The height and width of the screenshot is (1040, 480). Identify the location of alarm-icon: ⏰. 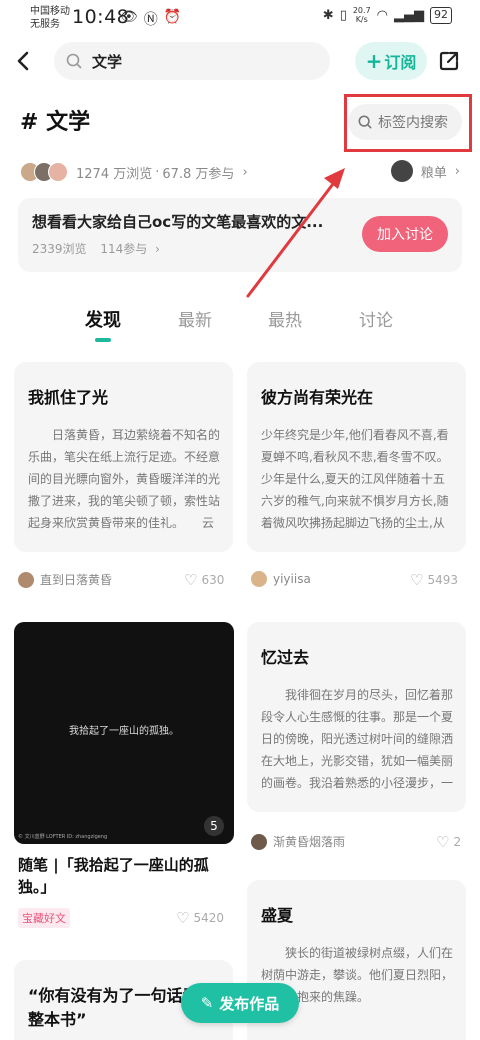
(172, 17).